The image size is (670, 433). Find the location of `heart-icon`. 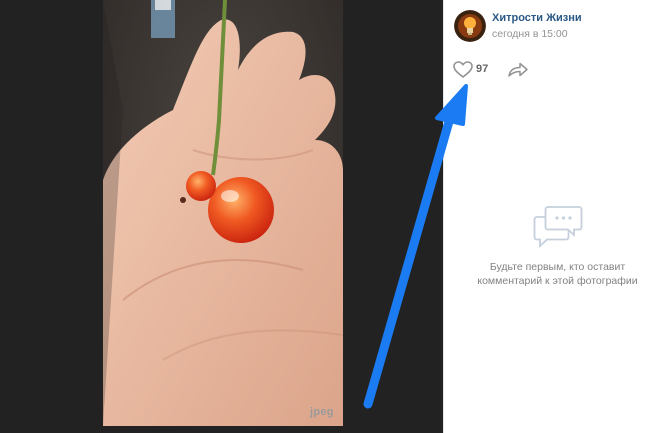

heart-icon is located at coordinates (463, 69).